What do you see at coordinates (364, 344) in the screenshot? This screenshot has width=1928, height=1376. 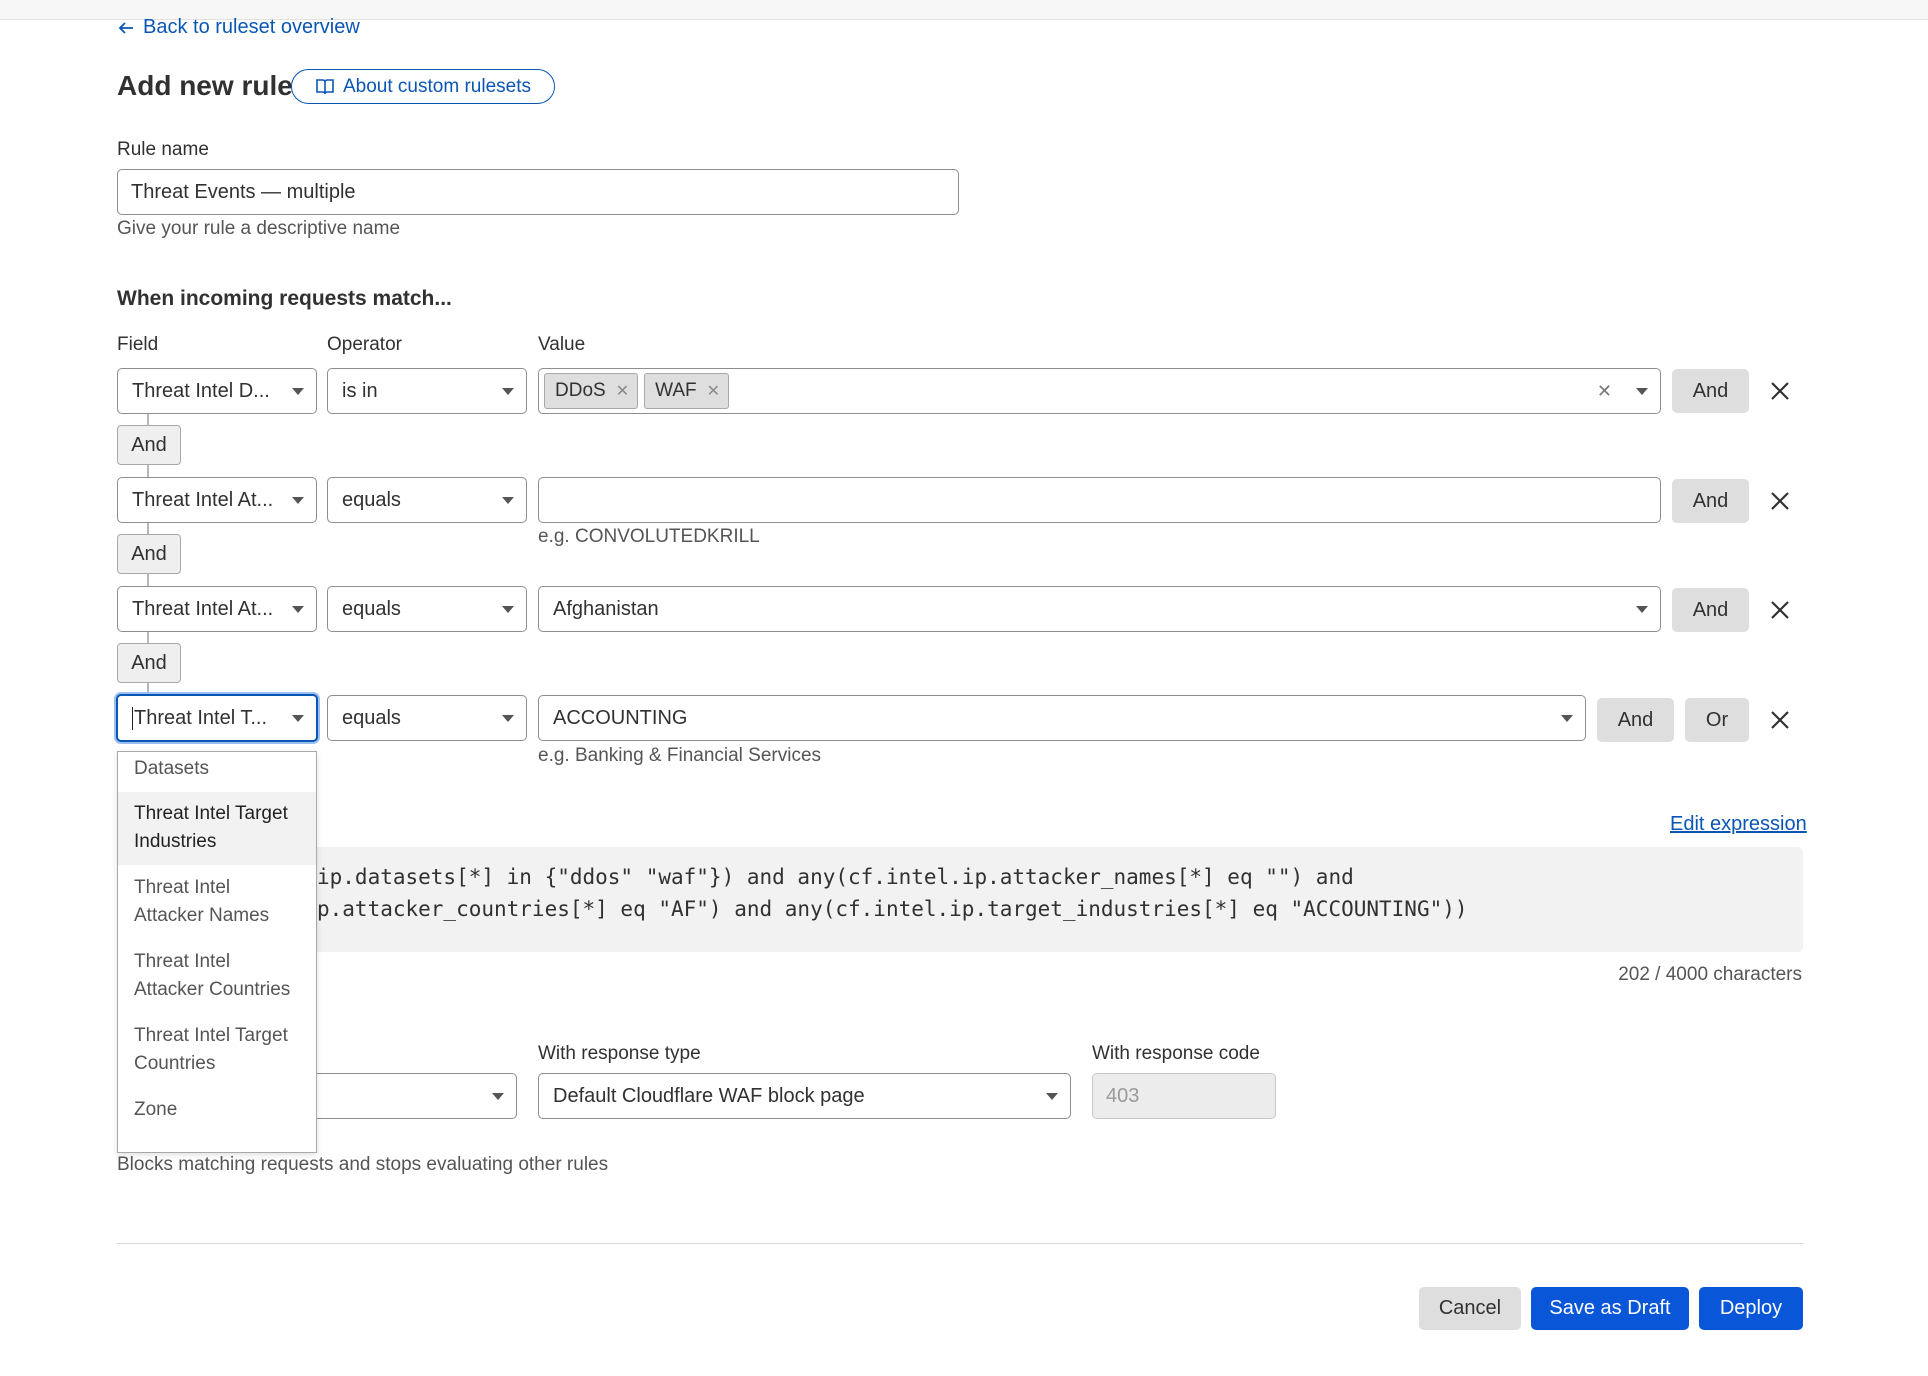 I see `operator-column-header: Operator` at bounding box center [364, 344].